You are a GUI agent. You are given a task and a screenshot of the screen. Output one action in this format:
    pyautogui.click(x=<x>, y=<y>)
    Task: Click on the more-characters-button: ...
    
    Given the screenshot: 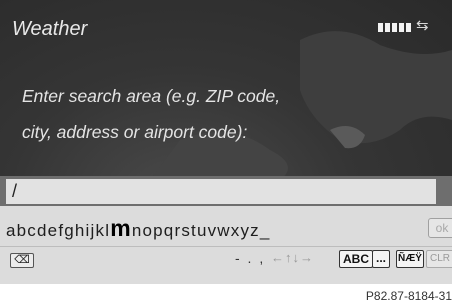 What is the action you would take?
    pyautogui.click(x=381, y=259)
    